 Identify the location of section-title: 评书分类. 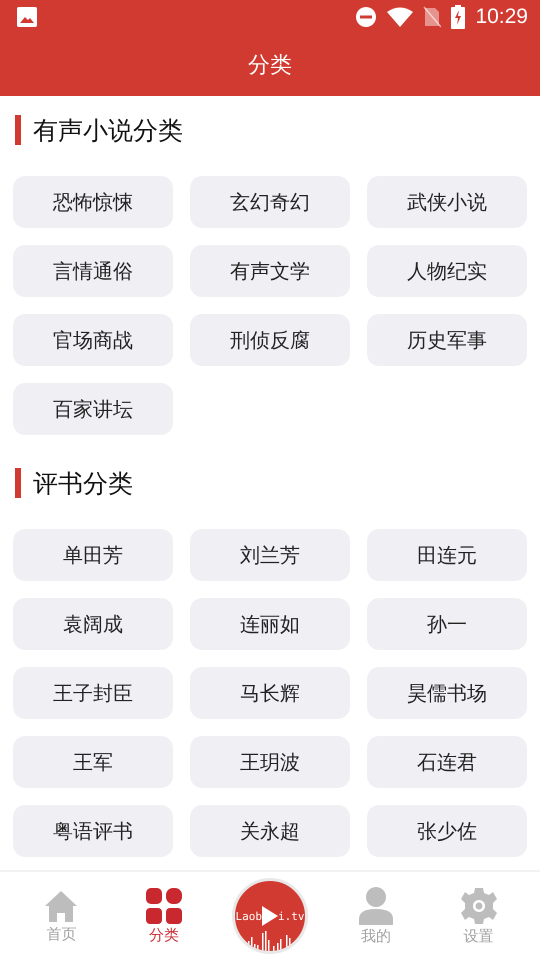
(83, 484).